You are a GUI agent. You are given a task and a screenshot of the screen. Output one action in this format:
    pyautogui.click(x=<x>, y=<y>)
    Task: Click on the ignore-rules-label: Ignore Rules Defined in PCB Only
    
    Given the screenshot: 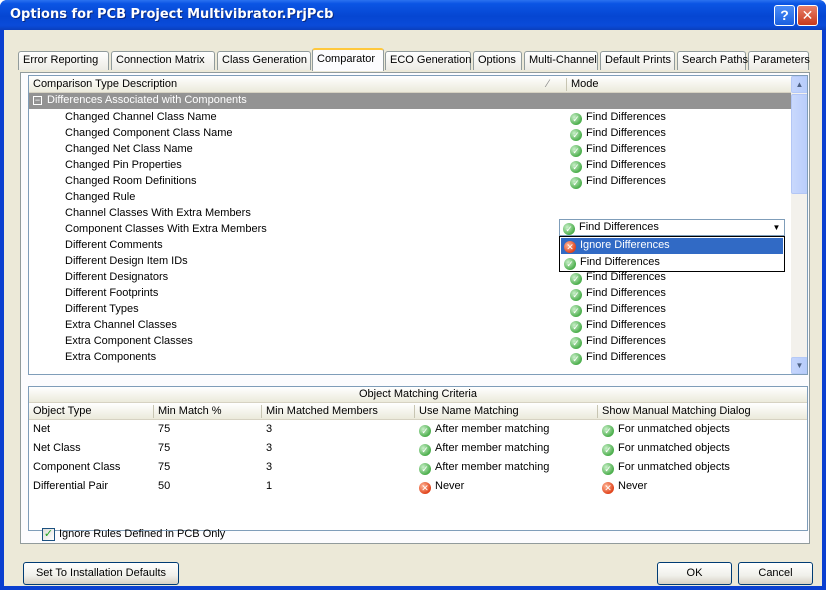 What is the action you would take?
    pyautogui.click(x=142, y=534)
    